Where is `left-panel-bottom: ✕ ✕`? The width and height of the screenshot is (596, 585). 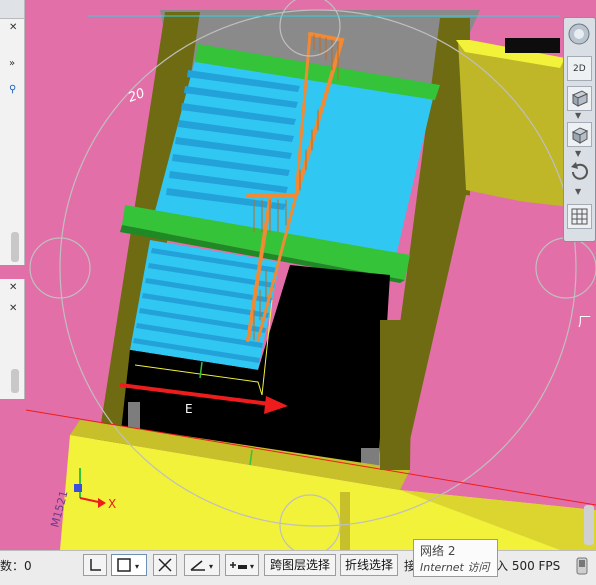
left-panel-bottom: ✕ ✕ is located at coordinates (12, 339).